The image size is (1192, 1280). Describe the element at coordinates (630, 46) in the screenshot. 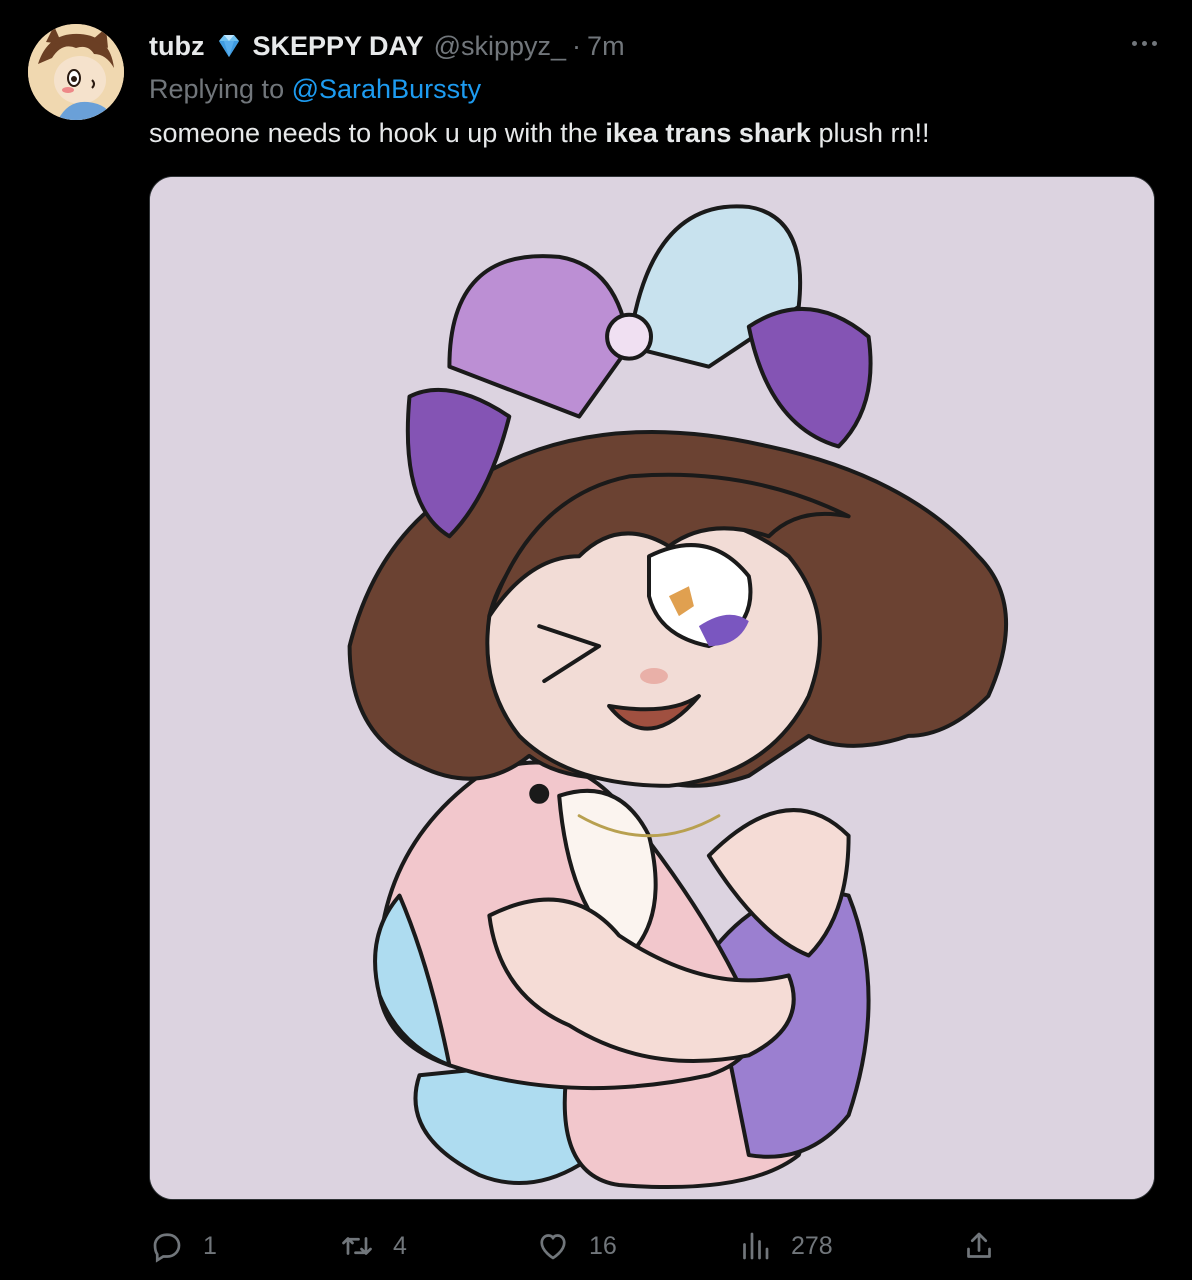

I see `tweet-header: tubz SKEPPY DAY @skippyz_ · 7m` at that location.